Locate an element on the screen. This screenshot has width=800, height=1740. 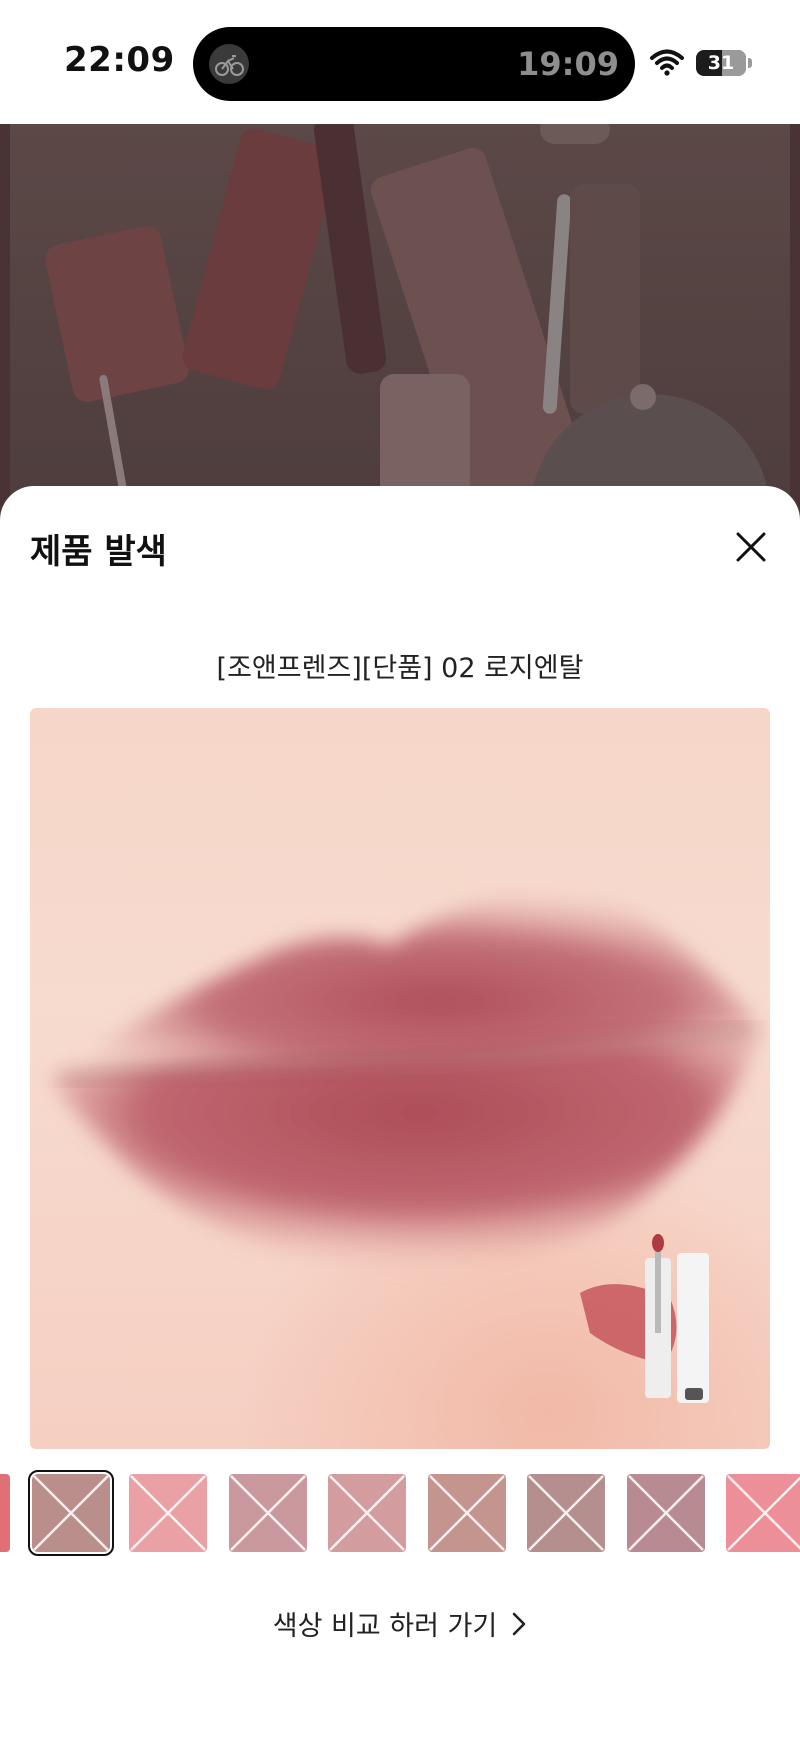
compare-colors-label: 색상 비교 하러 가기 is located at coordinates (385, 1626).